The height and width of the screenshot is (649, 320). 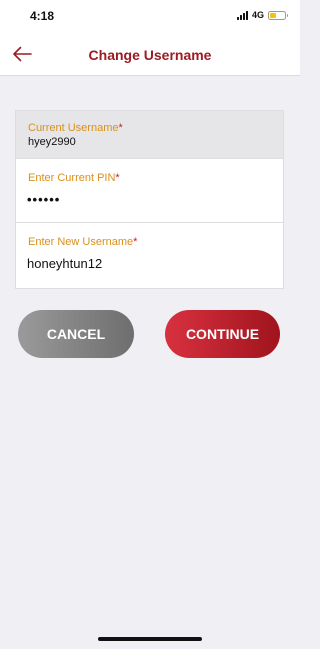 I want to click on continue-button: CONTINUE, so click(x=222, y=334).